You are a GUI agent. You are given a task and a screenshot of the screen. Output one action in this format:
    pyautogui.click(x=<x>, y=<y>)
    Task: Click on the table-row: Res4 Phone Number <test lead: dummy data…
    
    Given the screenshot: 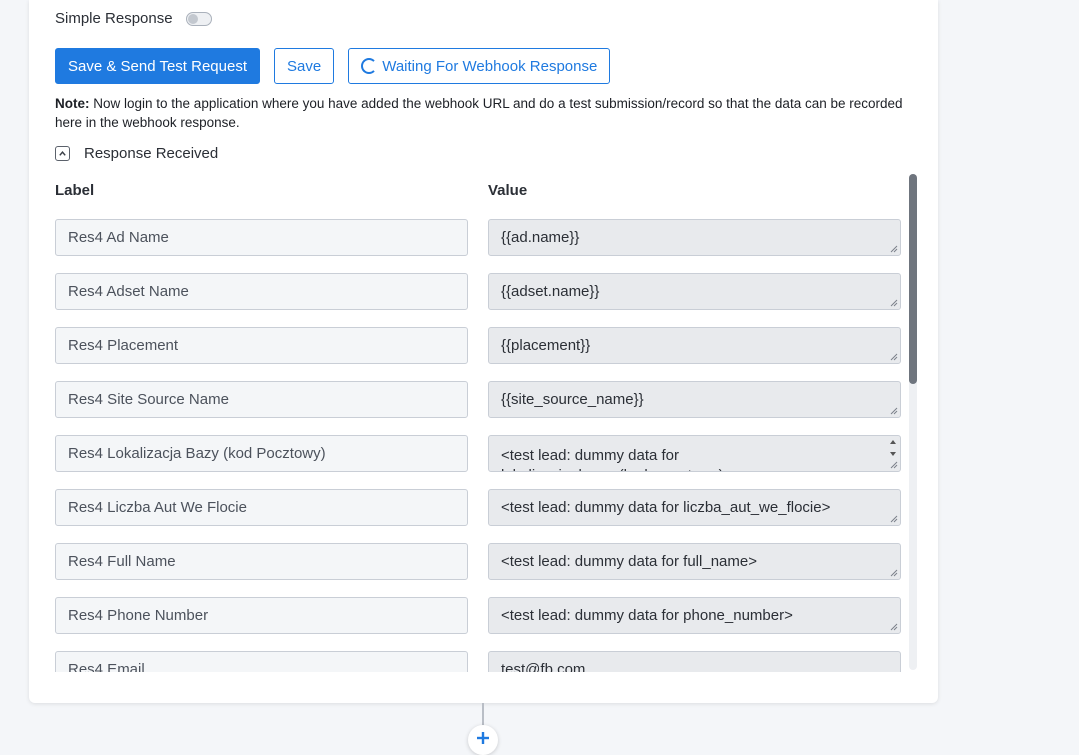 What is the action you would take?
    pyautogui.click(x=478, y=624)
    